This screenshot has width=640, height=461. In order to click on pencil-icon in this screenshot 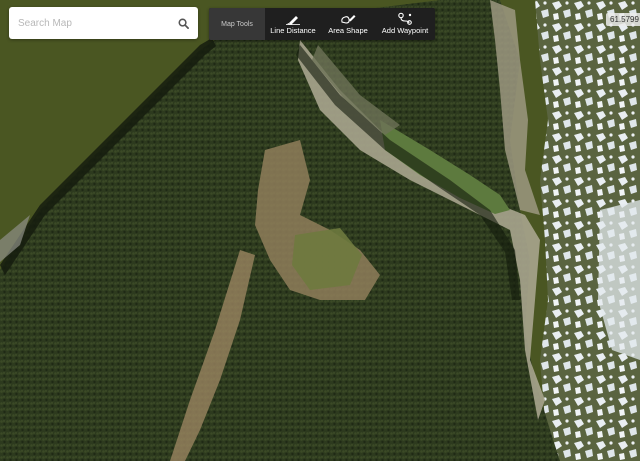, I will do `click(293, 18)`.